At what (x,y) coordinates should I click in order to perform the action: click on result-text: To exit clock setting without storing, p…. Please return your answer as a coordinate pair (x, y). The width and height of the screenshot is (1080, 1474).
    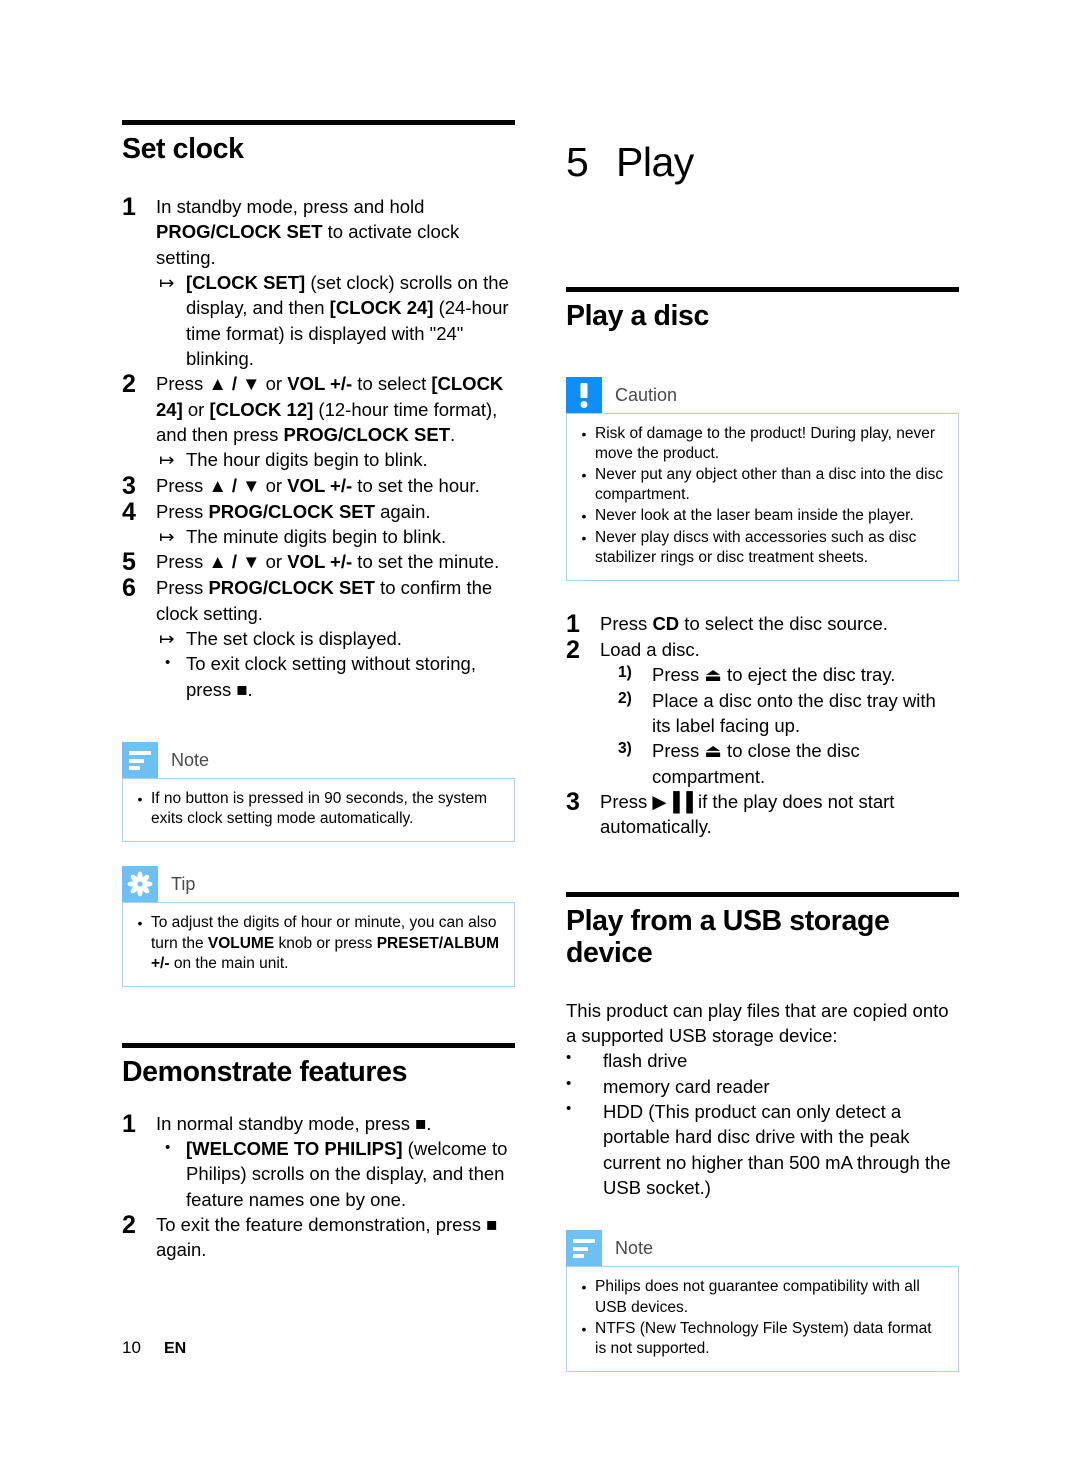
    Looking at the image, I should click on (350, 676).